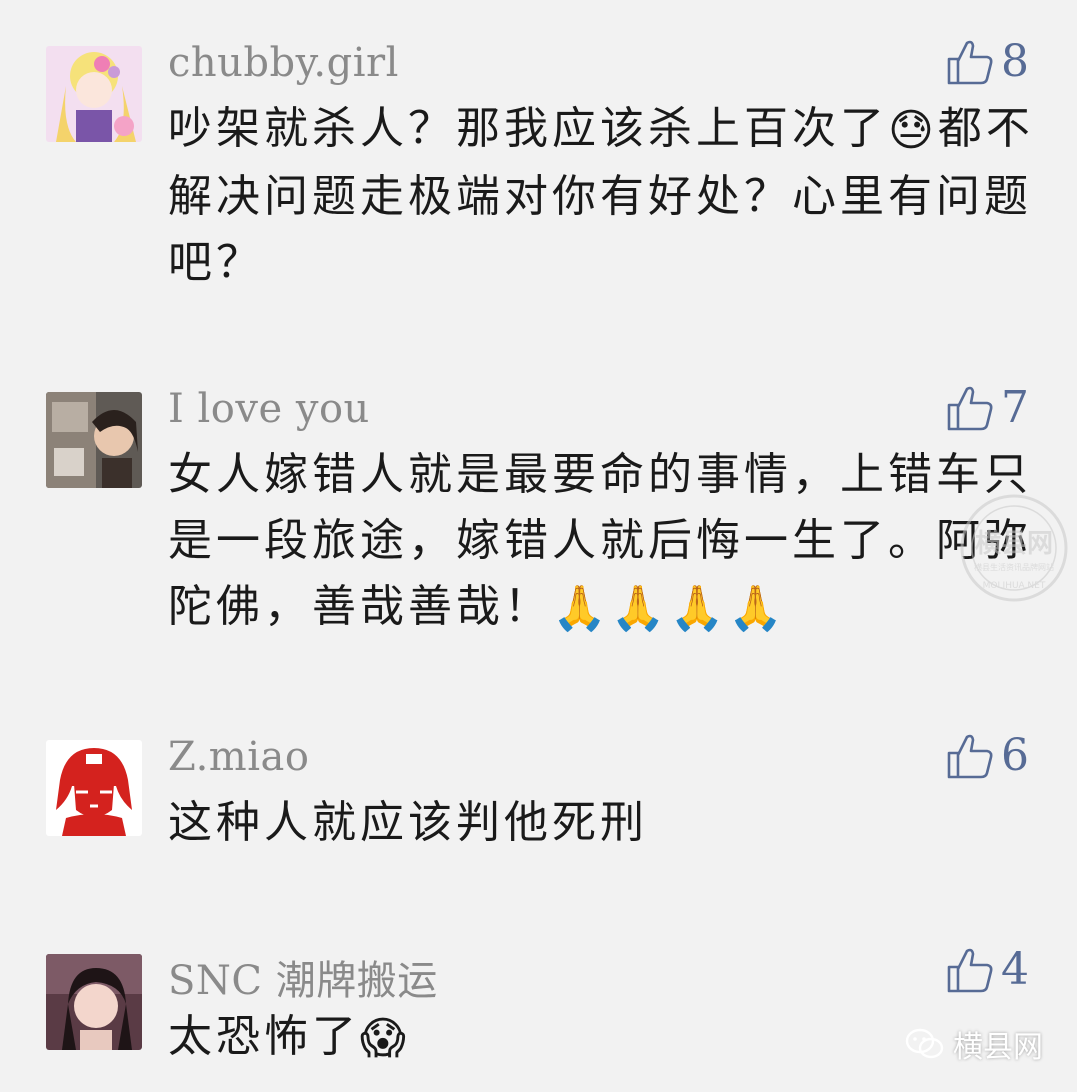 The image size is (1077, 1092). I want to click on brand-mark: 横县网, so click(974, 1044).